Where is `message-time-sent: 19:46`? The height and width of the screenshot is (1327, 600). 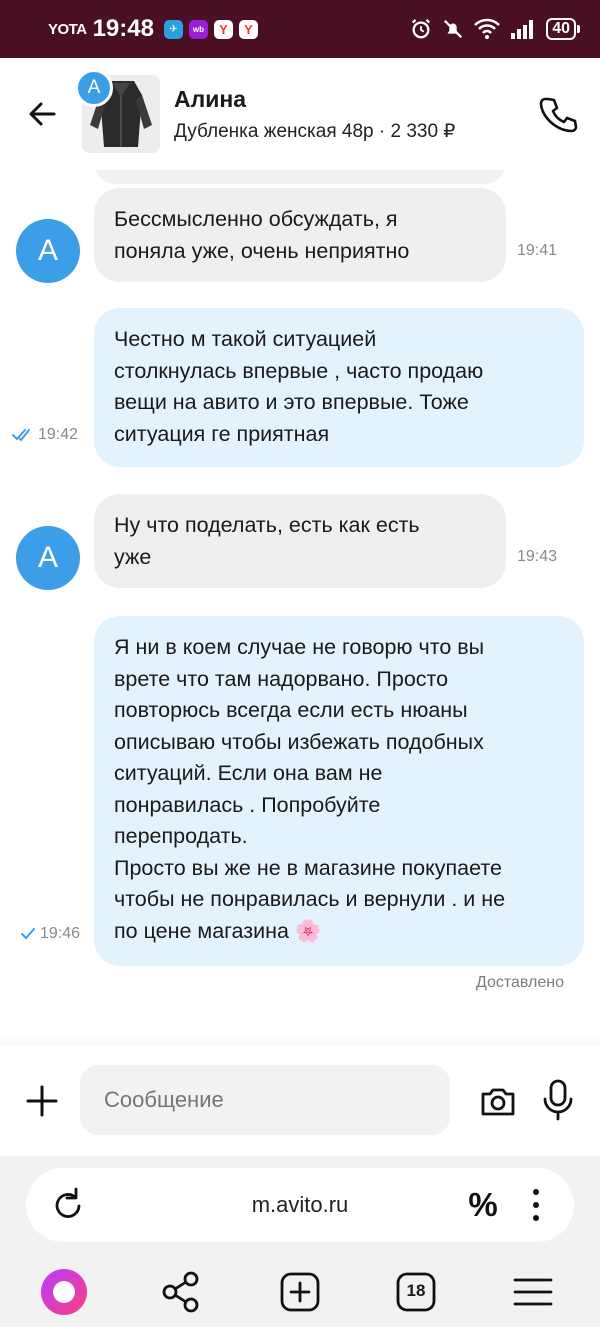 message-time-sent: 19:46 is located at coordinates (50, 934).